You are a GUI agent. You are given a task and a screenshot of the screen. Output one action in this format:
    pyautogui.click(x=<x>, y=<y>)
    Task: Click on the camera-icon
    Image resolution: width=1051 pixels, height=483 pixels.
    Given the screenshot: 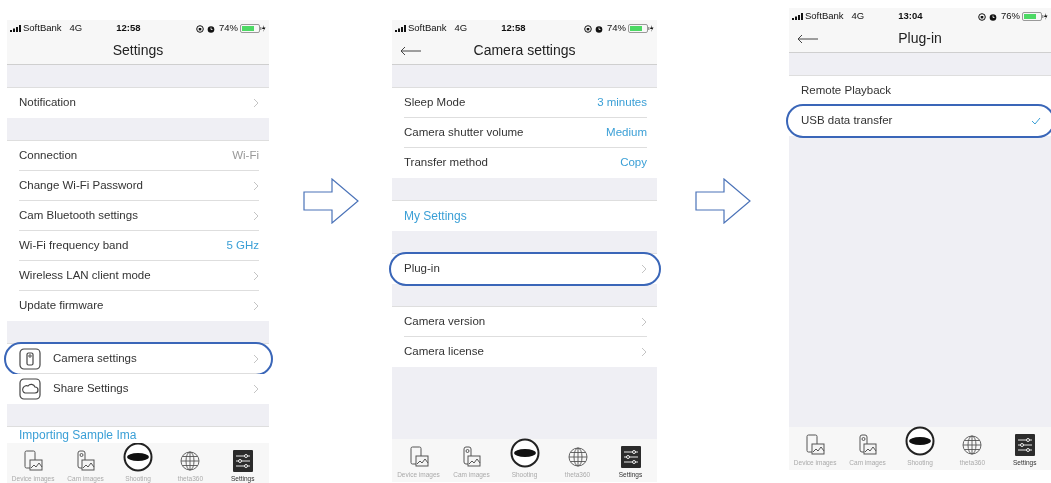 What is the action you would take?
    pyautogui.click(x=30, y=358)
    